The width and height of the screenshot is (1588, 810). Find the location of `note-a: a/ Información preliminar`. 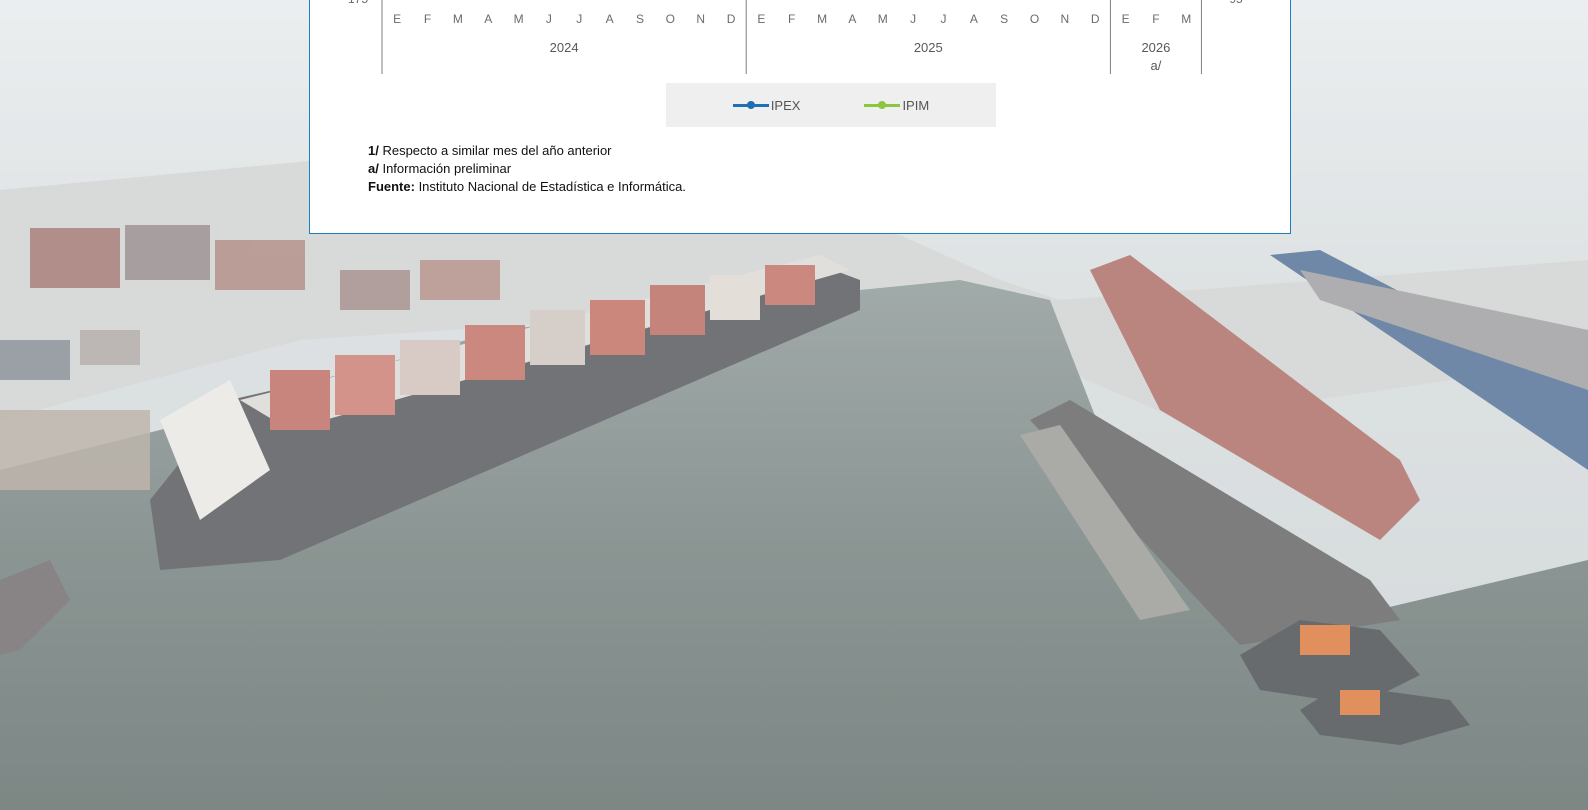

note-a: a/ Información preliminar is located at coordinates (440, 168).